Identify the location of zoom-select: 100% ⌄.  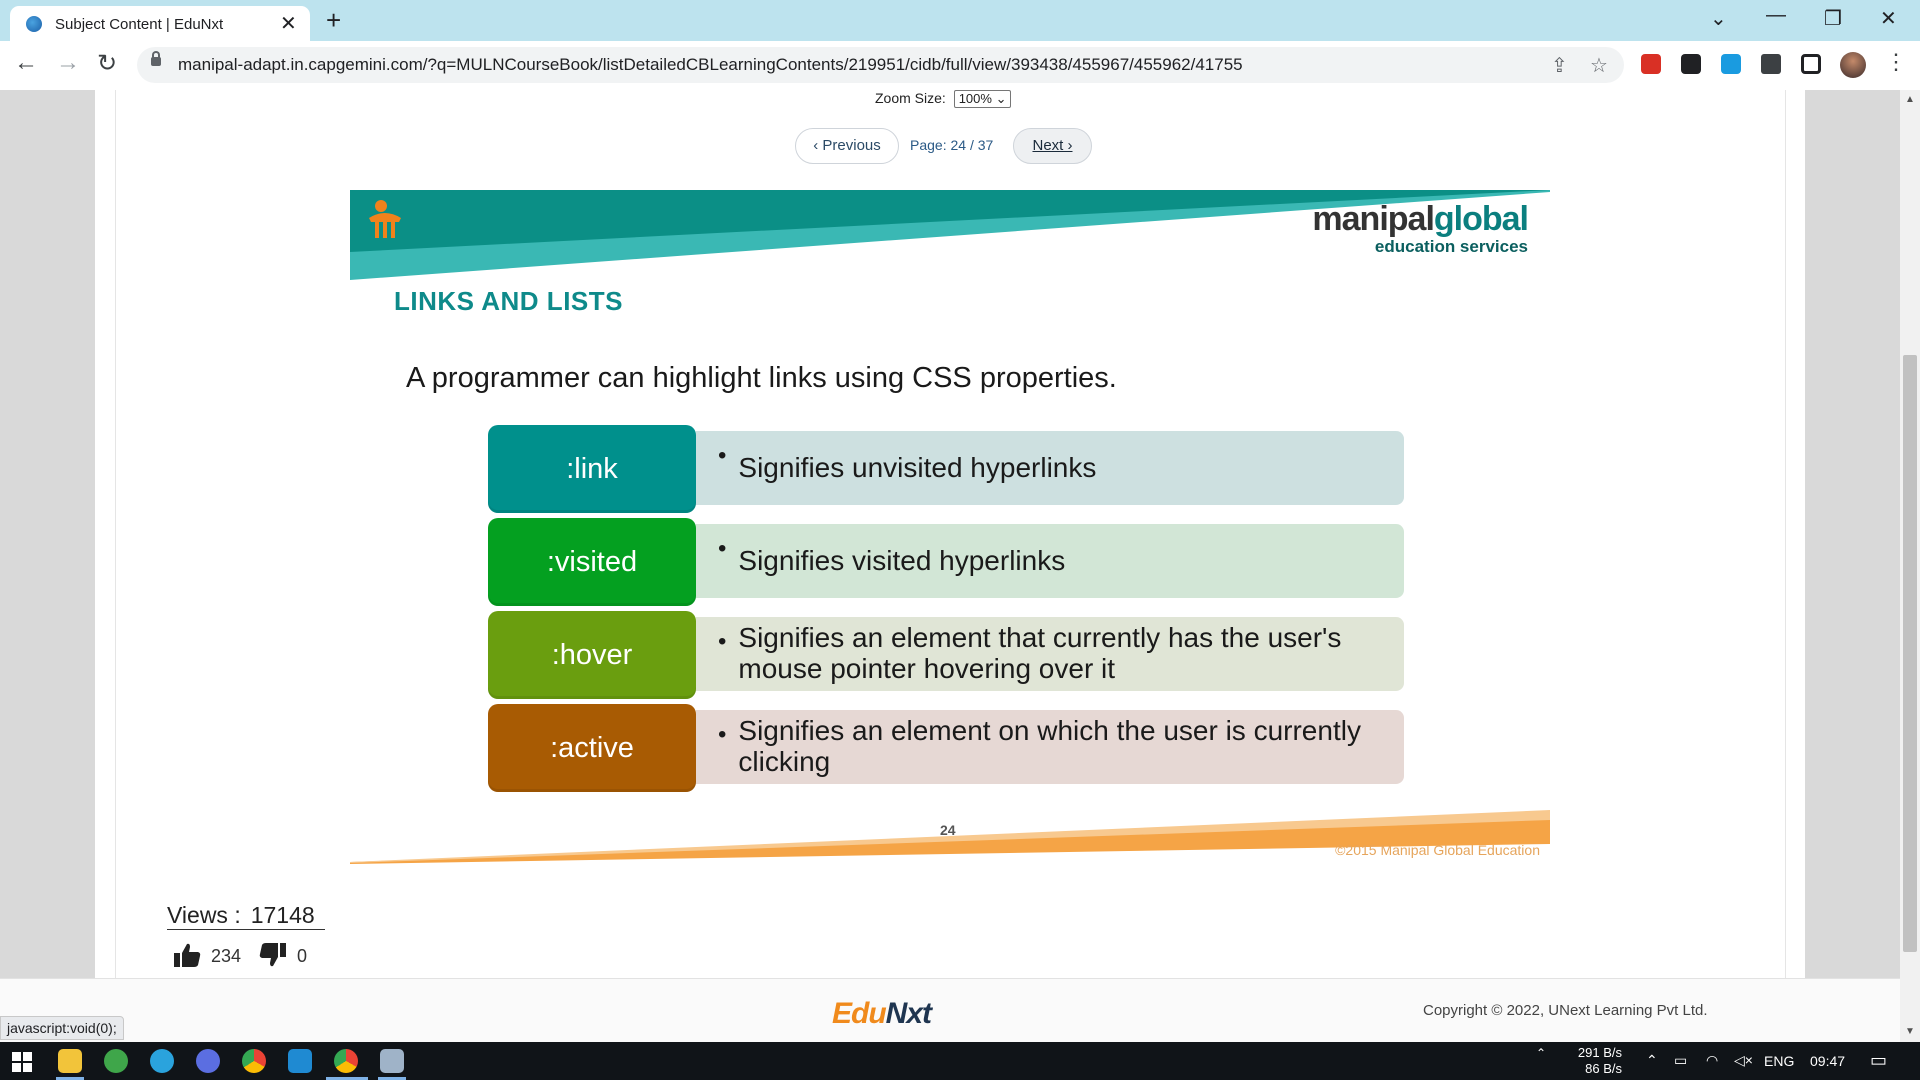
(982, 99).